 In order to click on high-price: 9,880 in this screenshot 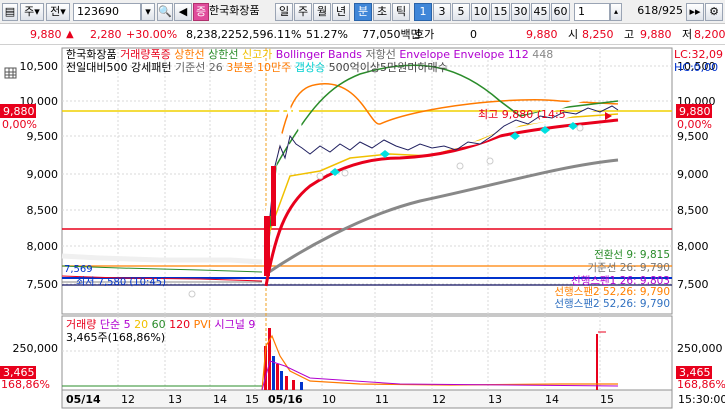, I will do `click(656, 34)`.